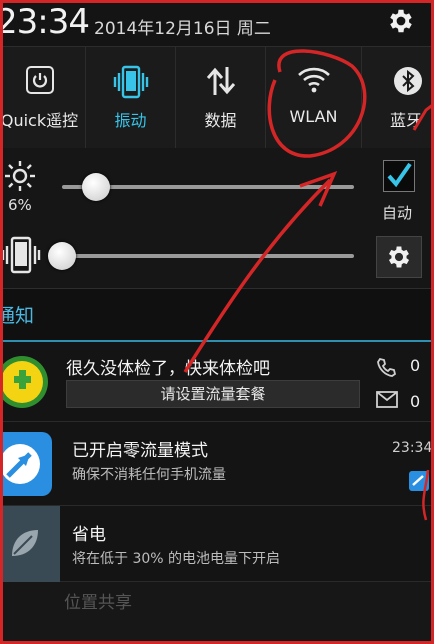 The image size is (434, 644). I want to click on toggle-label: 蓝牙, so click(405, 120).